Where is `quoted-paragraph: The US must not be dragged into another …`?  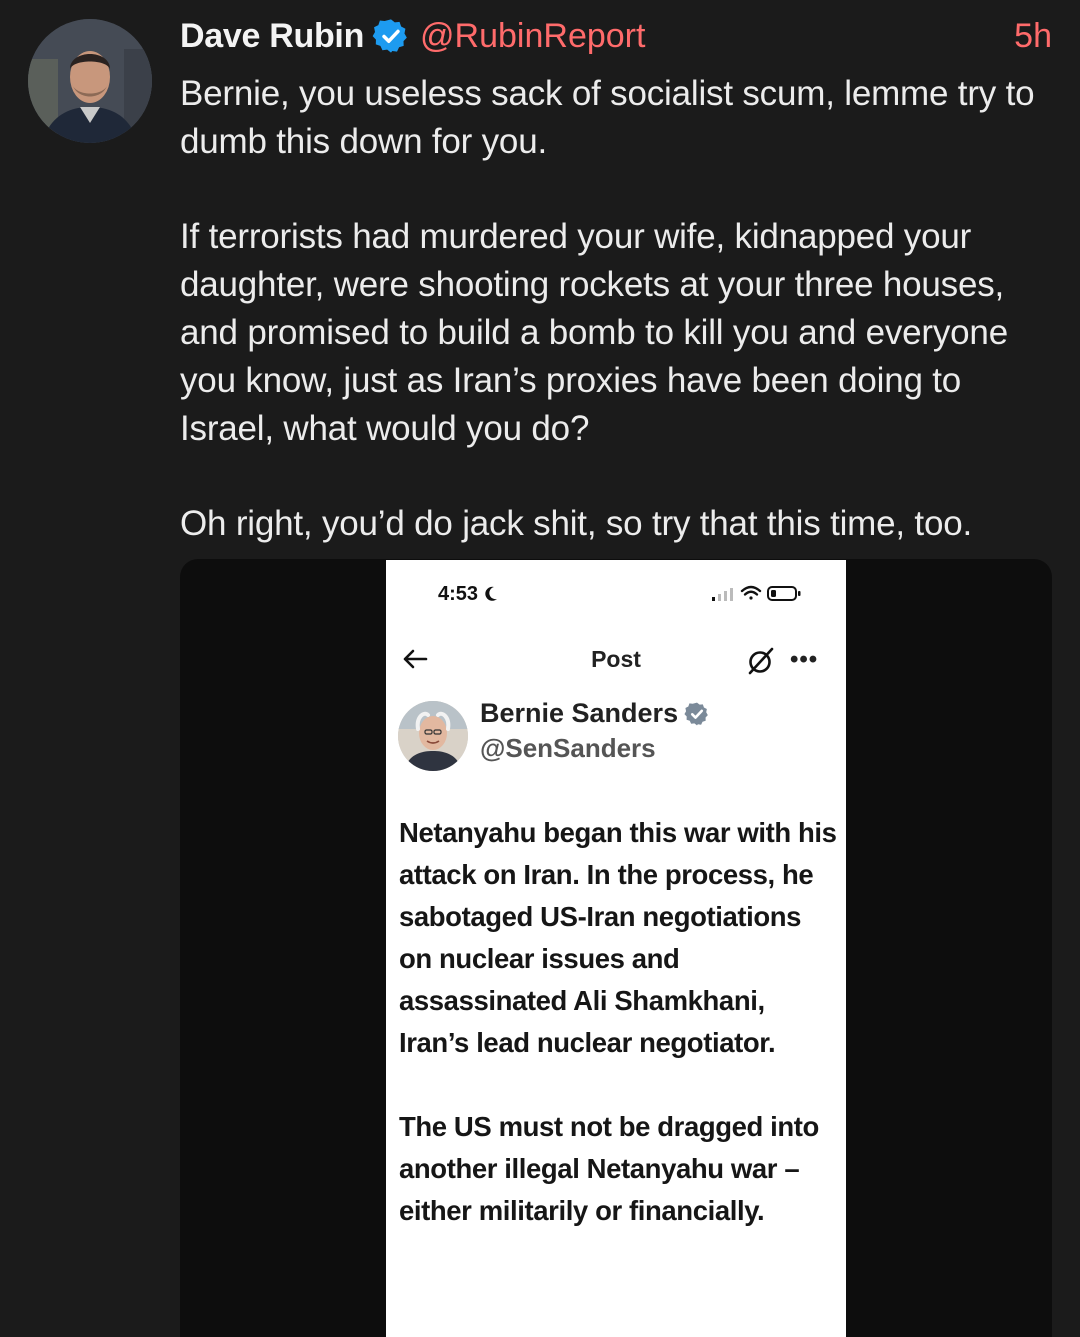
quoted-paragraph: The US must not be dragged into another … is located at coordinates (609, 1168).